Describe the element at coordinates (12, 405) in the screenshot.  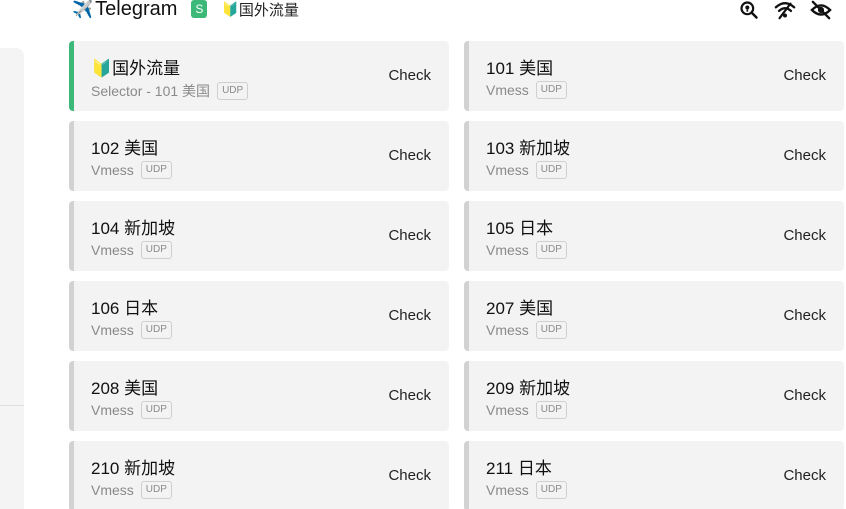
I see `sidebar-divider` at that location.